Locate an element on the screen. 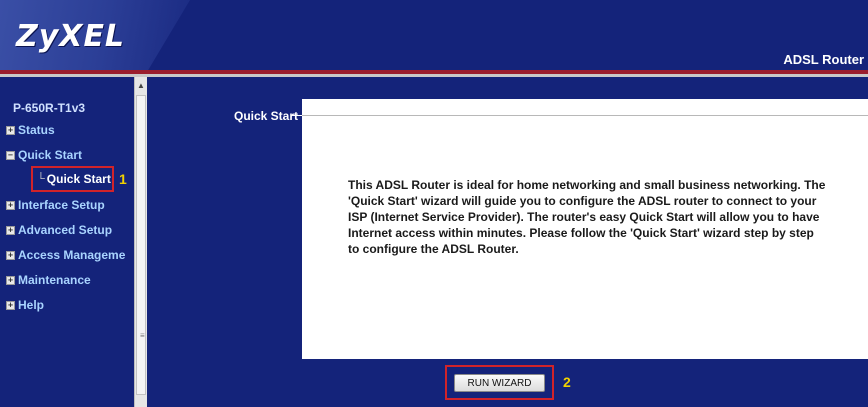  section-title: Quick Start is located at coordinates (266, 116).